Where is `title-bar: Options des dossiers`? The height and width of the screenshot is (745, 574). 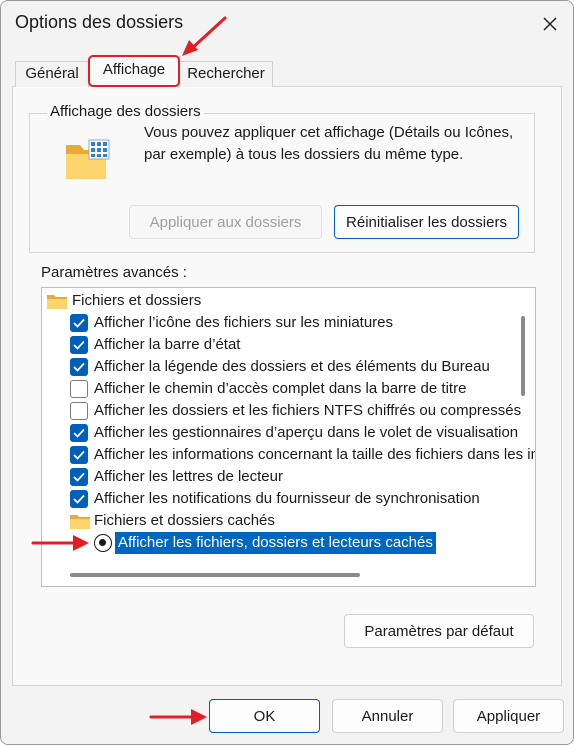
title-bar: Options des dossiers is located at coordinates (287, 24).